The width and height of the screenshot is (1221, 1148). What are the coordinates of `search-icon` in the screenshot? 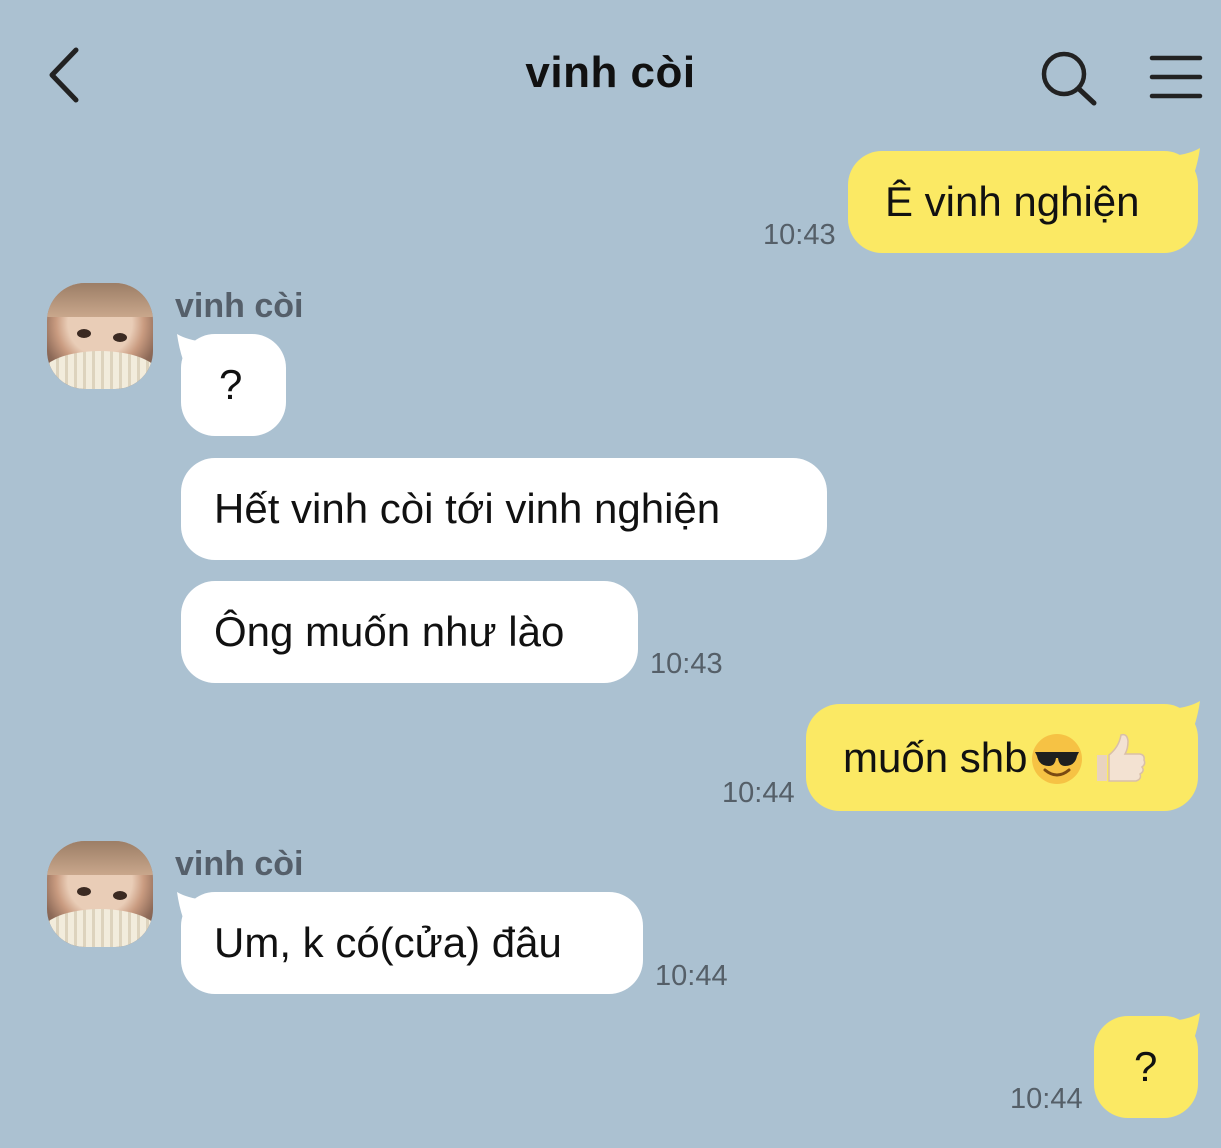 It's located at (1069, 78).